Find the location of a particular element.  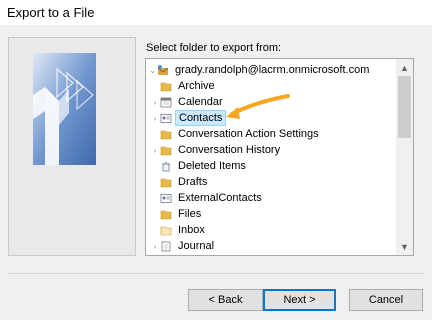

tree-item-label: Archive is located at coordinates (196, 86).